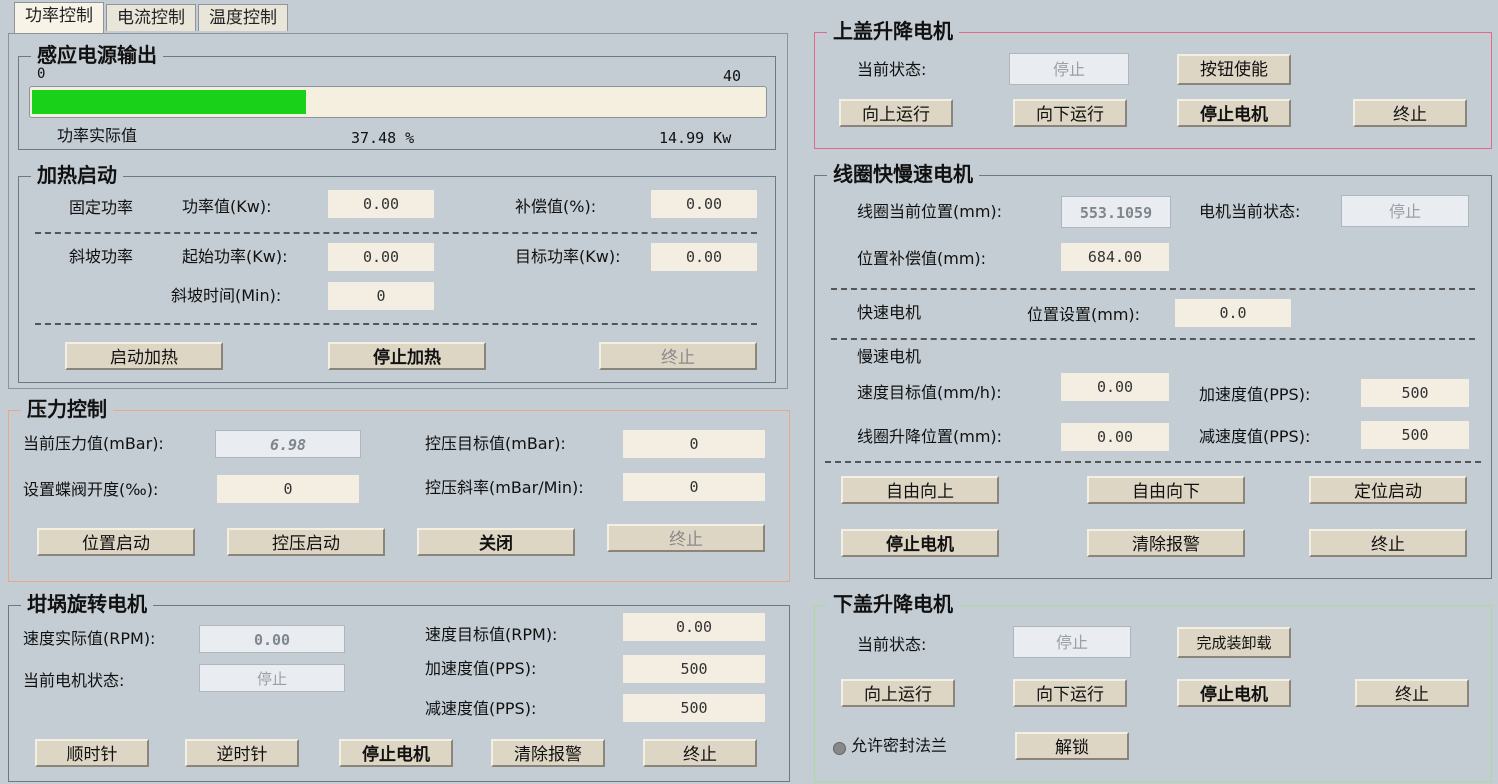  I want to click on ramp-power-label: 斜坡功率, so click(101, 256).